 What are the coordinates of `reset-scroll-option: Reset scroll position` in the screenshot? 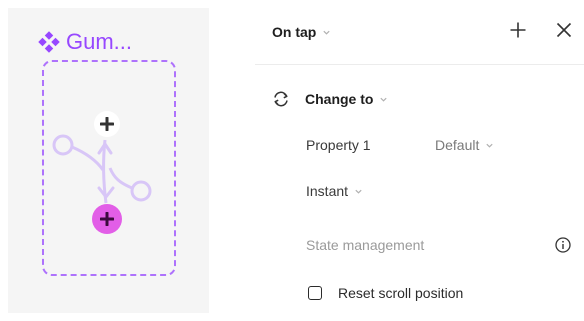 It's located at (385, 293).